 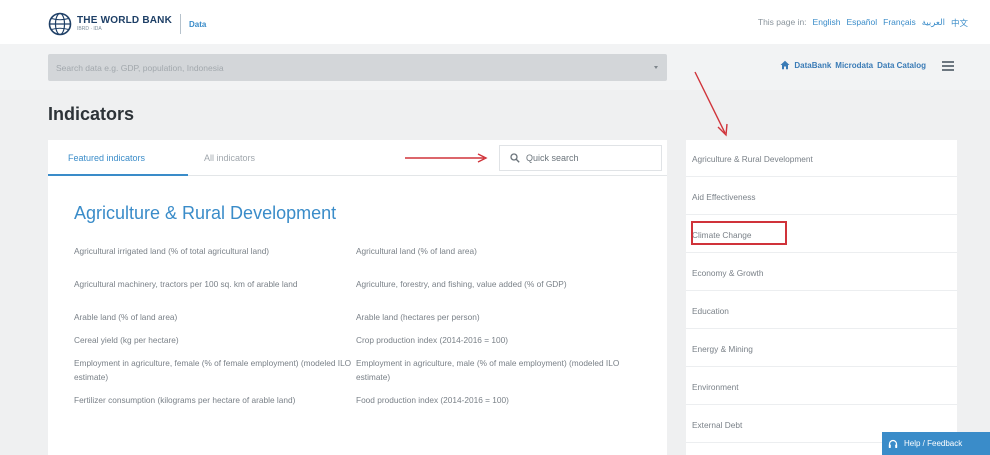 I want to click on microdata-link: Microdata, so click(x=854, y=65).